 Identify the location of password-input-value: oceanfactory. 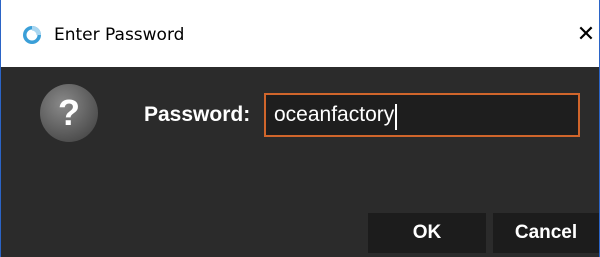
(334, 114).